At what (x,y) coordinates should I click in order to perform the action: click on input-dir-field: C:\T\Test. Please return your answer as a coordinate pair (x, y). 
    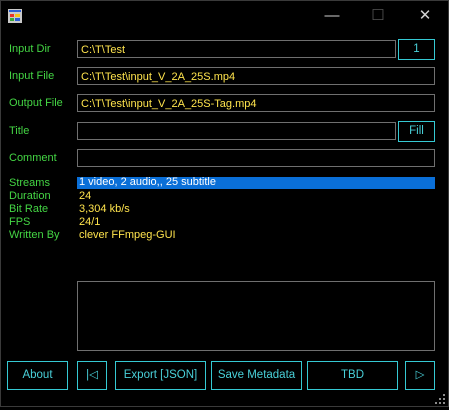
    Looking at the image, I should click on (236, 49).